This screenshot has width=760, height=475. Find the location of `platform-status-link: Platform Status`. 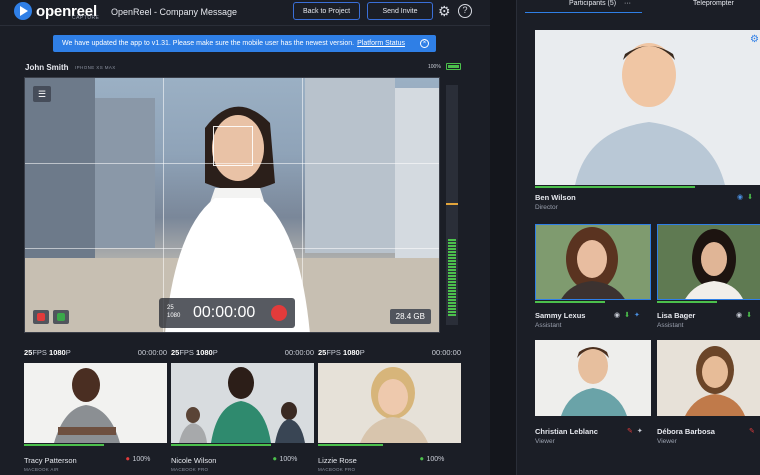

platform-status-link: Platform Status is located at coordinates (381, 43).